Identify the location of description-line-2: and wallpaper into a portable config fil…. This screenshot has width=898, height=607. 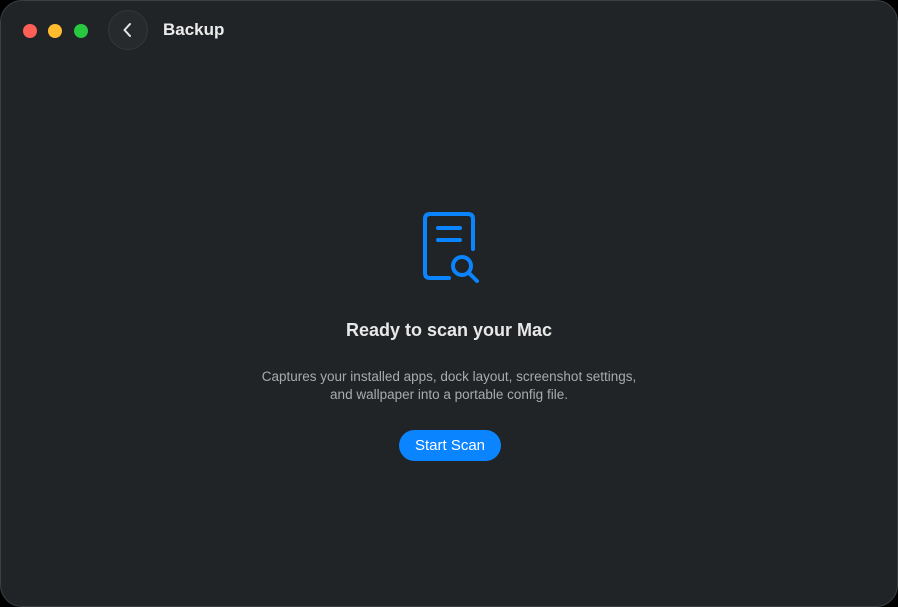
(449, 394).